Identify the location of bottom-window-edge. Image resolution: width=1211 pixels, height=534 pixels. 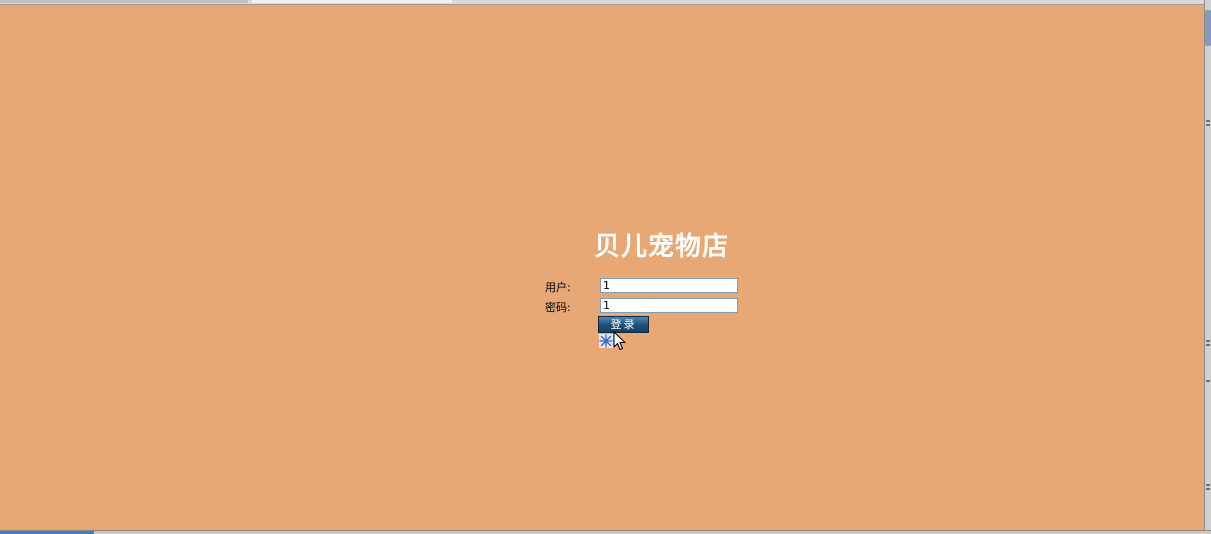
(605, 532).